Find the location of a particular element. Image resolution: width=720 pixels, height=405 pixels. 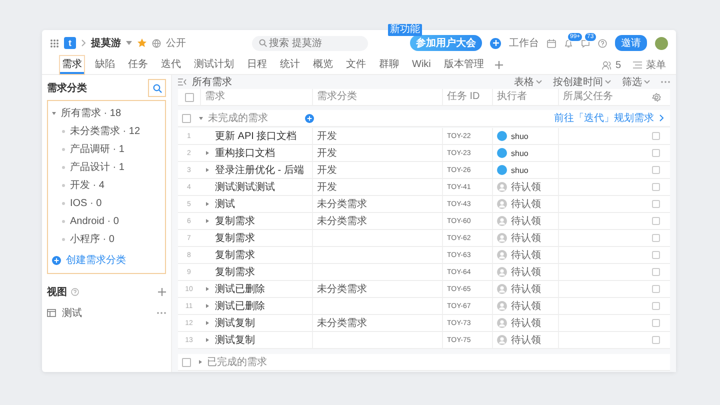

nav-tab: 群聊 is located at coordinates (389, 65).